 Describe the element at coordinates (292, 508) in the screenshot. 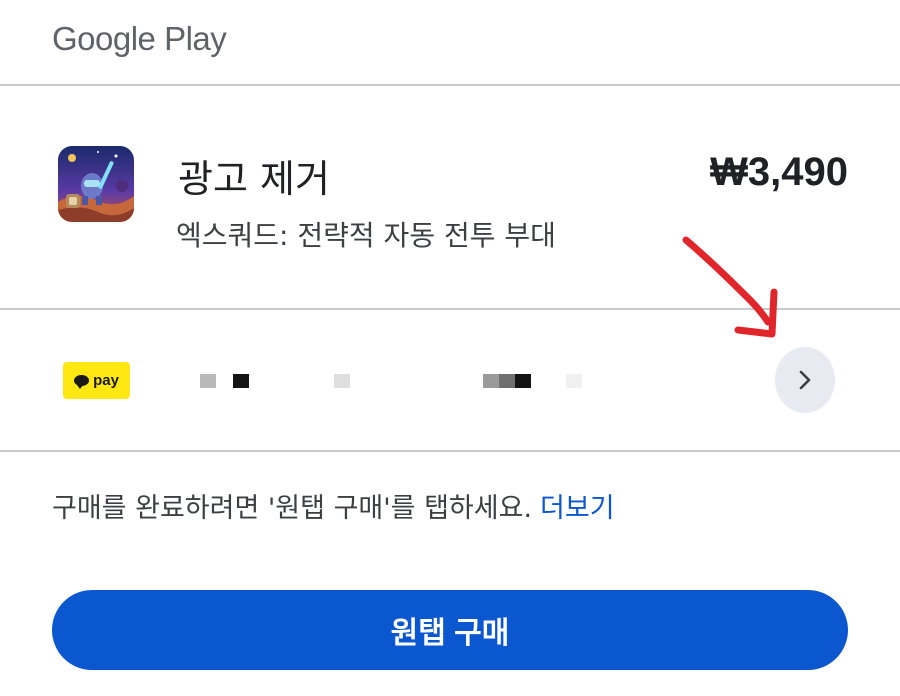

I see `notice-text: 구매를 완료하려면 '원탭 구매'를 탭하세요.` at that location.